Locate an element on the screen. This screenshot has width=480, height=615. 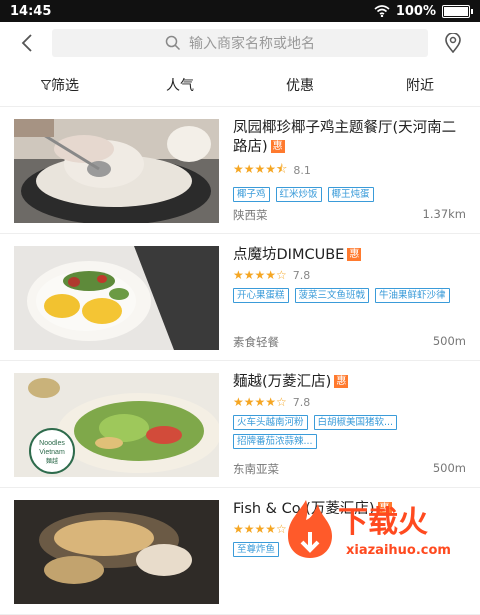
status-icons: 100% is located at coordinates (423, 11).